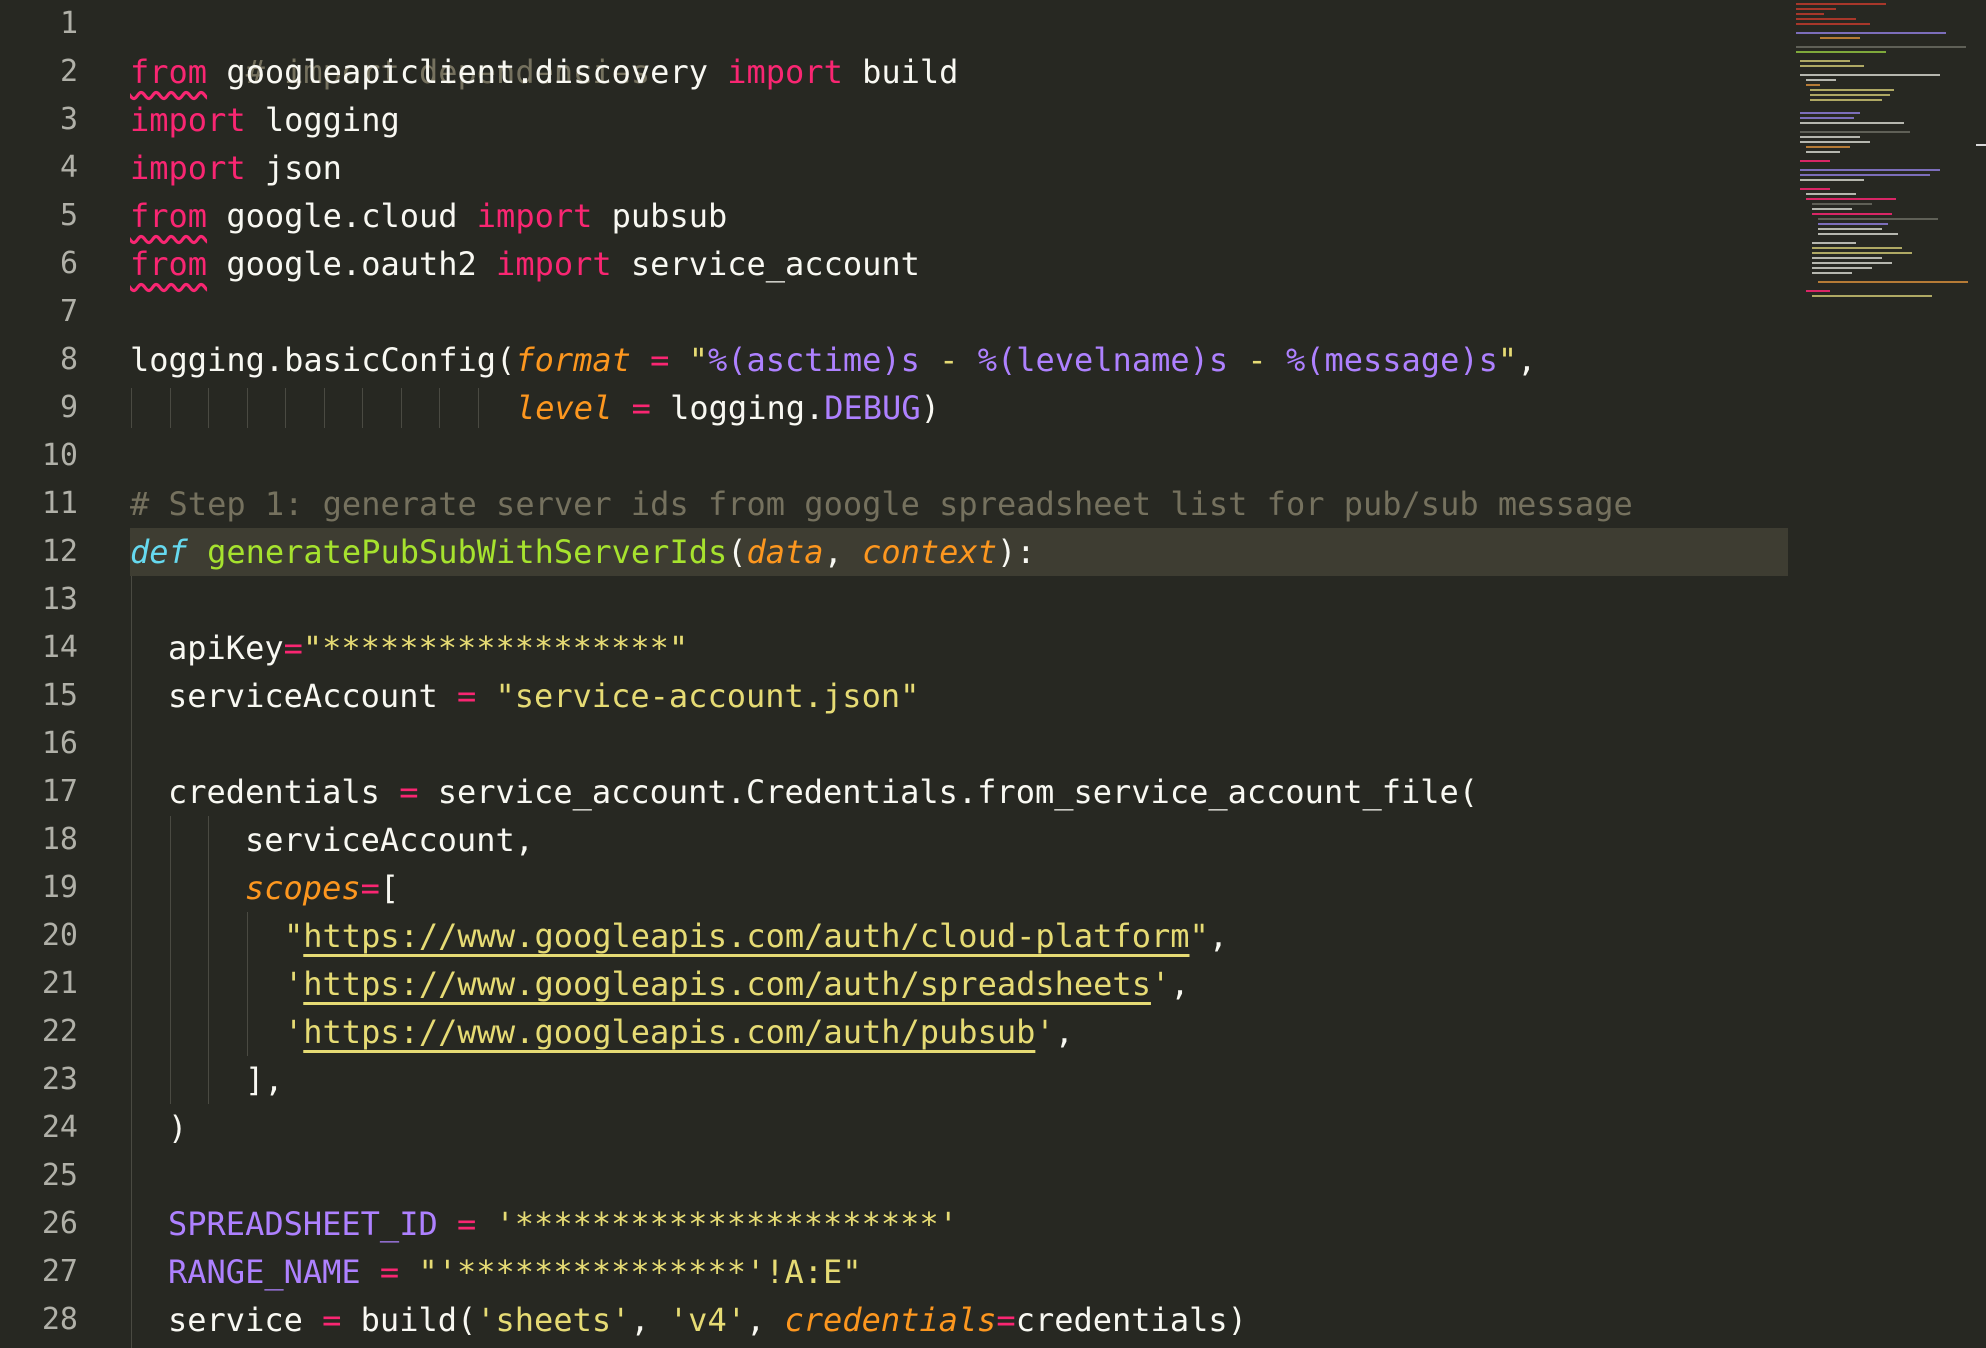 The height and width of the screenshot is (1348, 1986). Describe the element at coordinates (1888, 674) in the screenshot. I see `minimap` at that location.